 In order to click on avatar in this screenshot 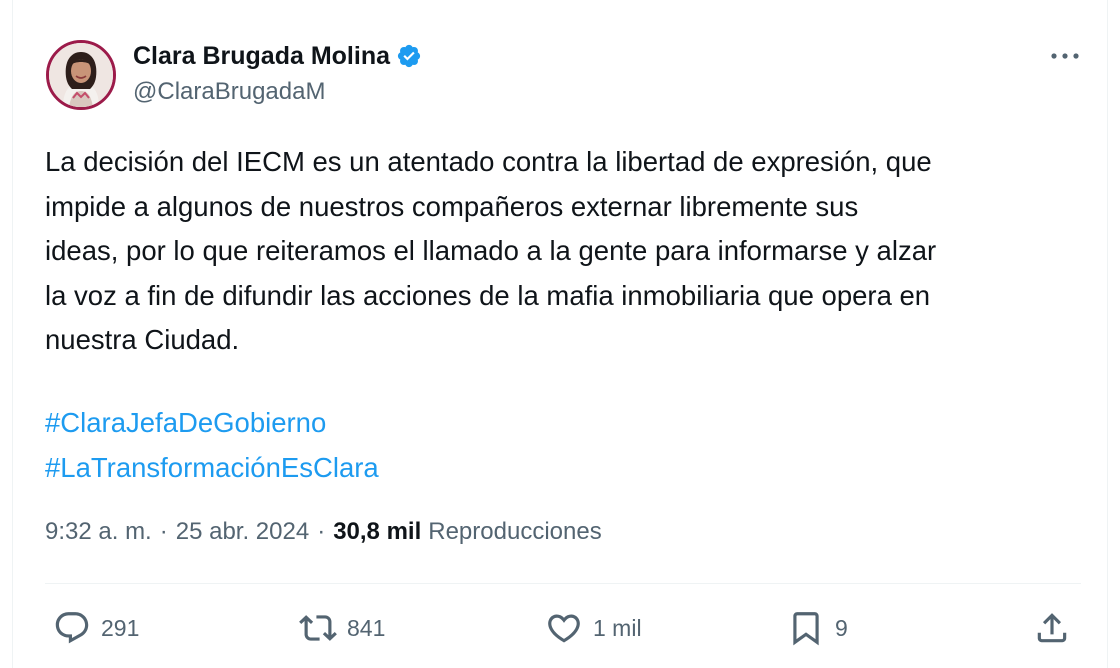, I will do `click(81, 75)`.